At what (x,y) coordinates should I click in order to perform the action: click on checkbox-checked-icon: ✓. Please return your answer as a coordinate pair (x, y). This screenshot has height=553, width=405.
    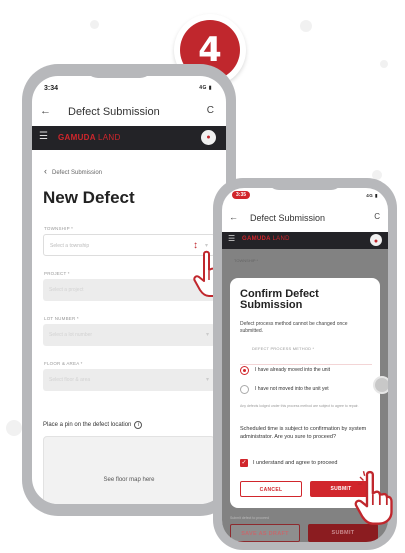
    Looking at the image, I should click on (244, 463).